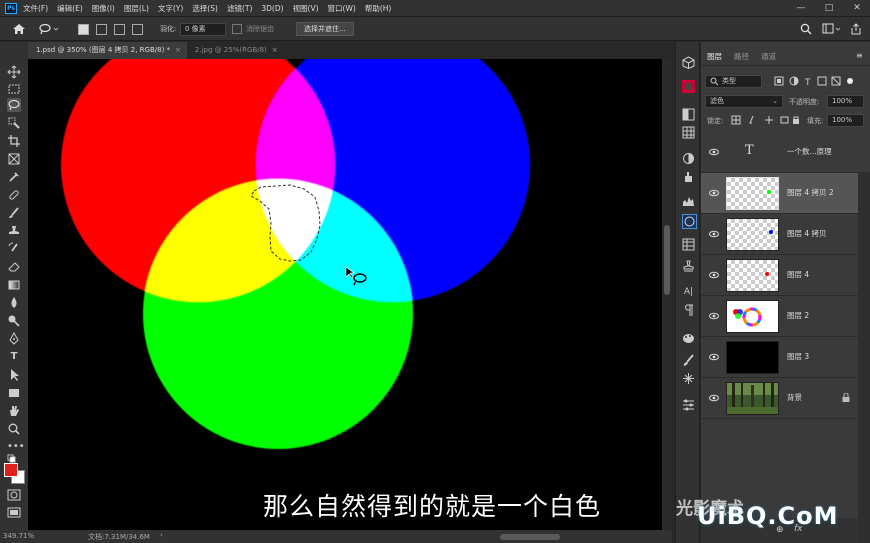  Describe the element at coordinates (35, 8) in the screenshot. I see `menu-file: 文件(F)` at that location.